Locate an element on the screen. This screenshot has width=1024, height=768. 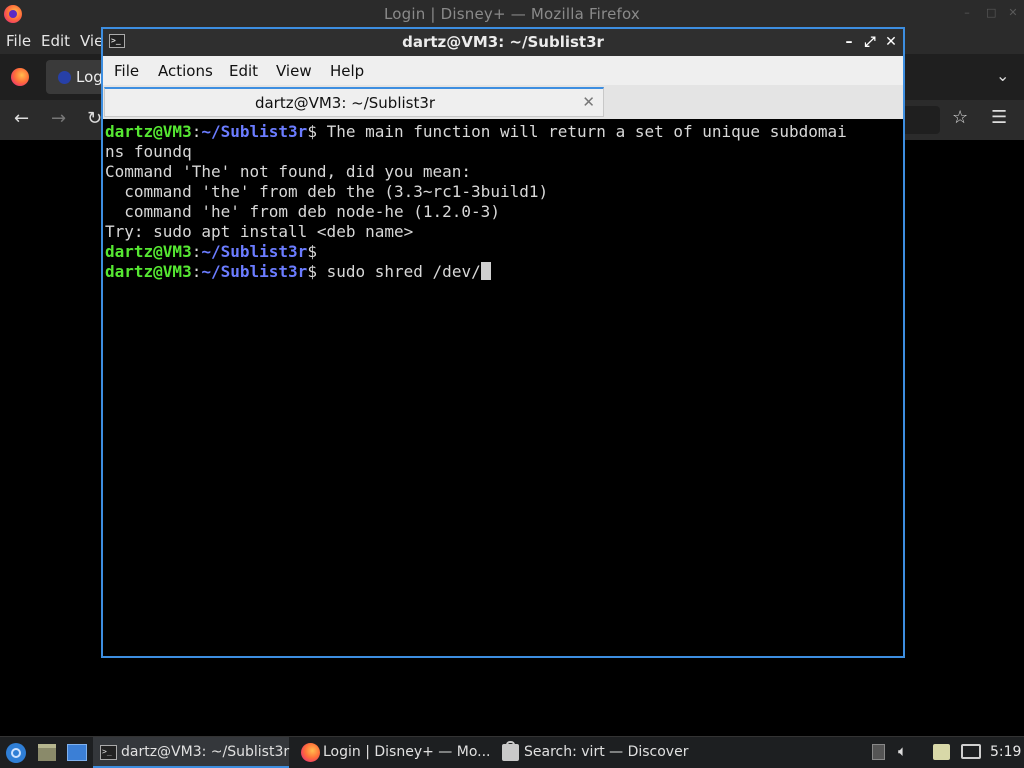
notes-icon is located at coordinates (941, 752).